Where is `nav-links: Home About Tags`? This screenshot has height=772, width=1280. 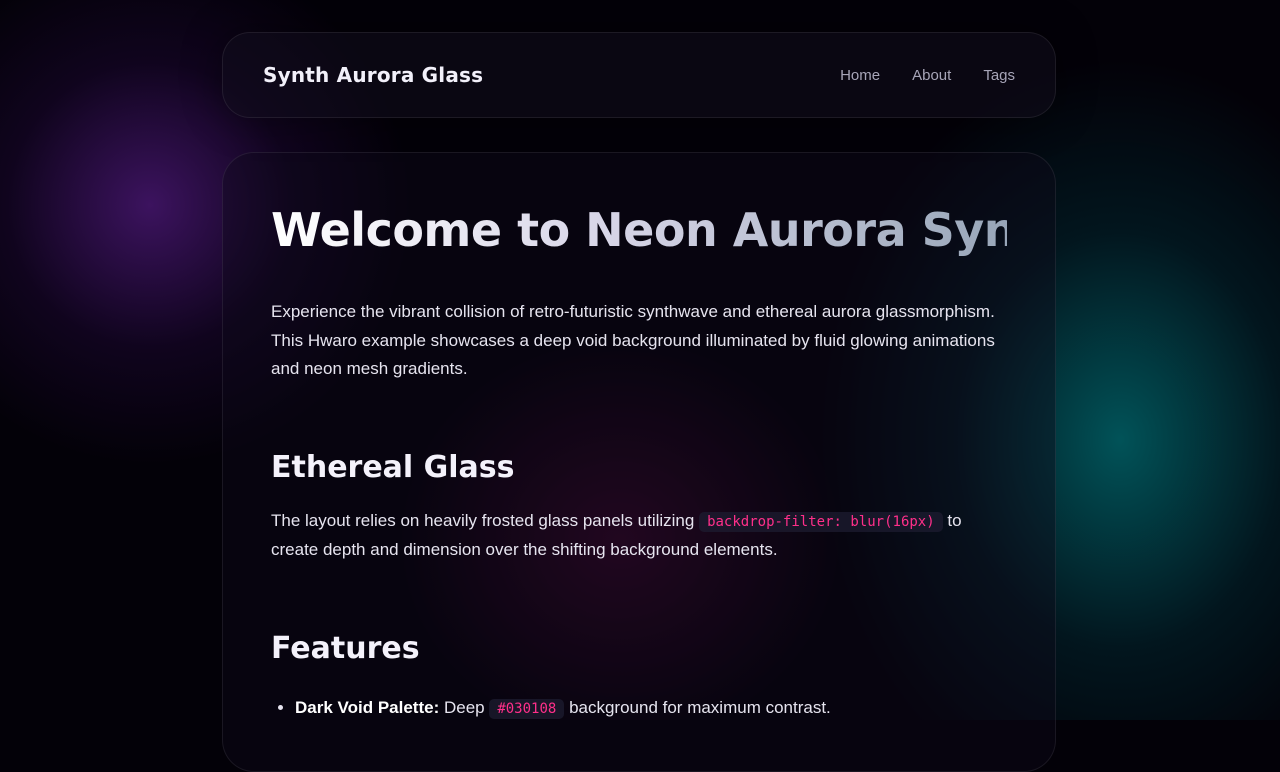
nav-links: Home About Tags is located at coordinates (927, 75).